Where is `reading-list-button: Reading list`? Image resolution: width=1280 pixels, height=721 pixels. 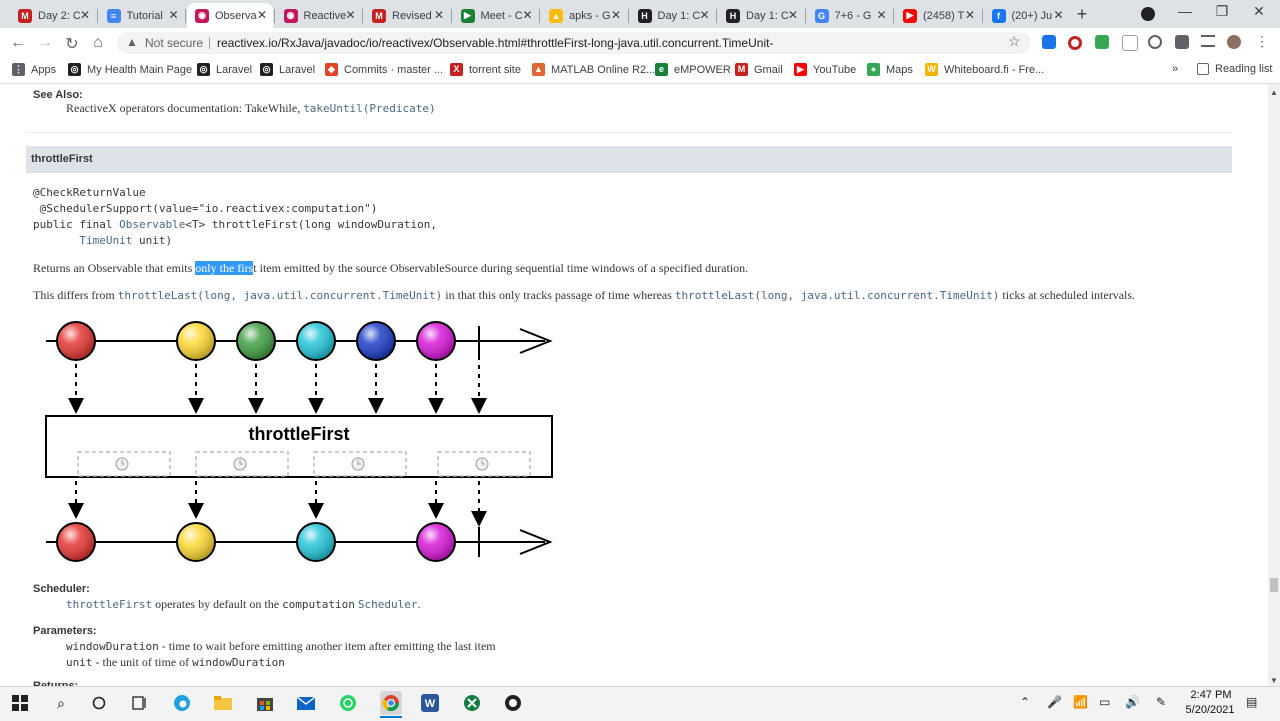
reading-list-button: Reading list is located at coordinates (1234, 69).